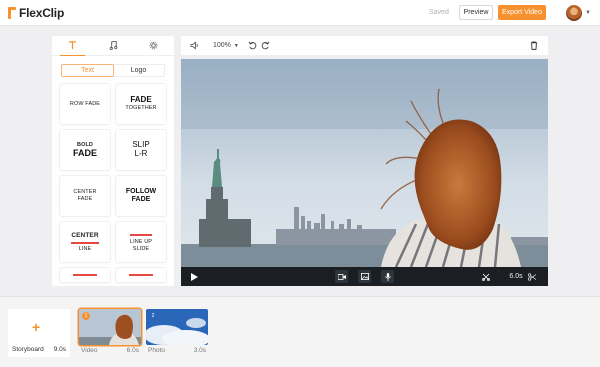 This screenshot has height=367, width=600. I want to click on preview-button: Preview, so click(476, 12).